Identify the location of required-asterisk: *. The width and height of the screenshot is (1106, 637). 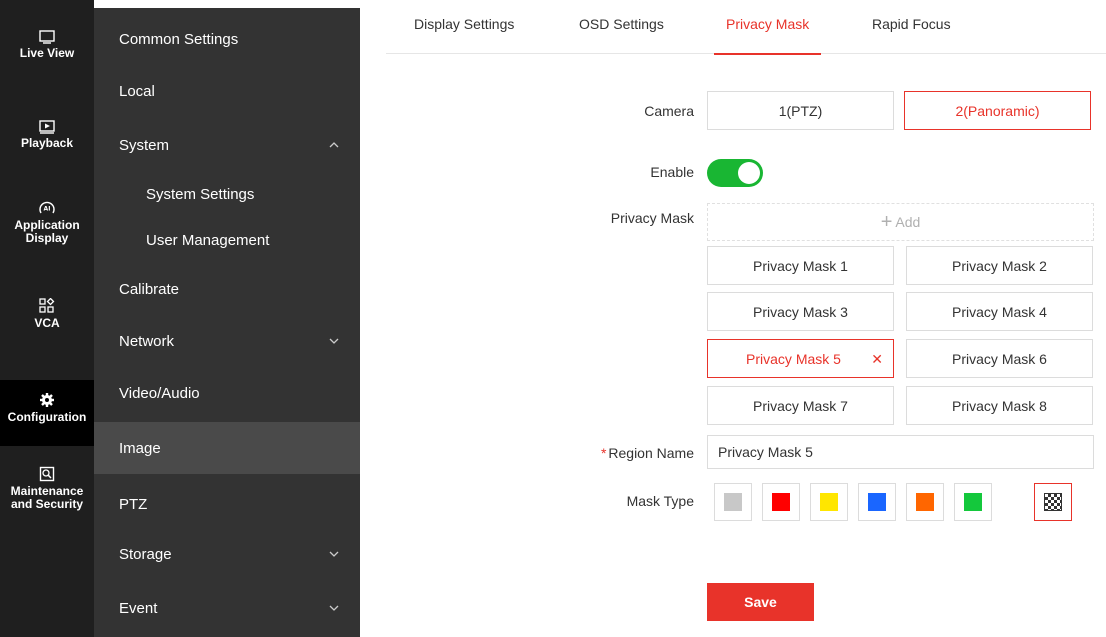
(603, 453).